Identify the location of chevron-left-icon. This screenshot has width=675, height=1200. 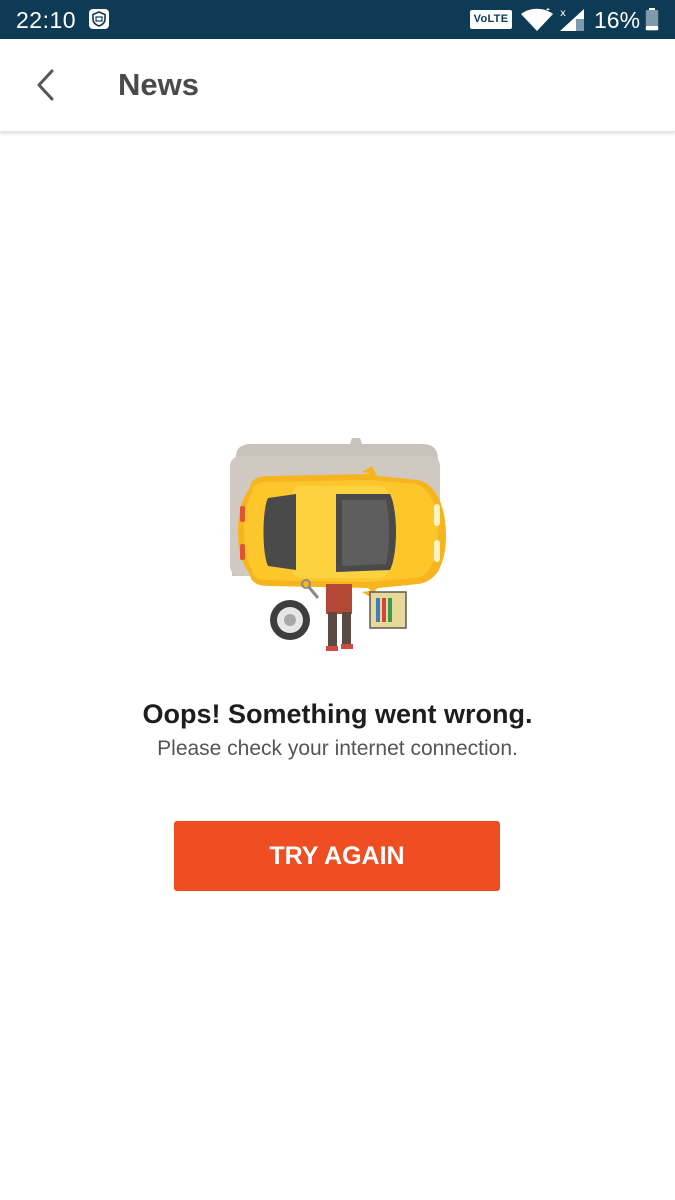
(45, 85).